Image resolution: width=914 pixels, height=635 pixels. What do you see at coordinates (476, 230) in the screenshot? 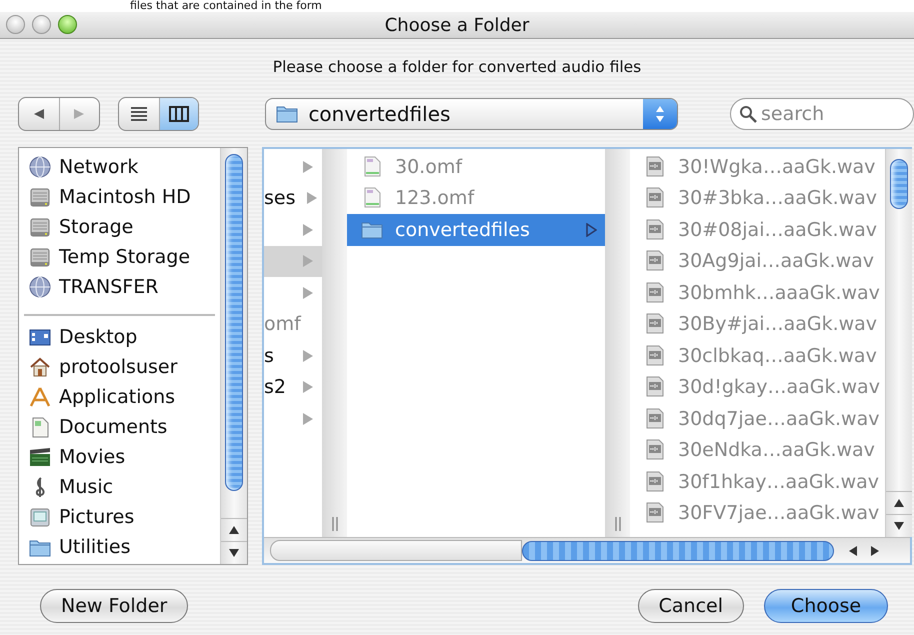
I see `browser-row: convertedfiles` at bounding box center [476, 230].